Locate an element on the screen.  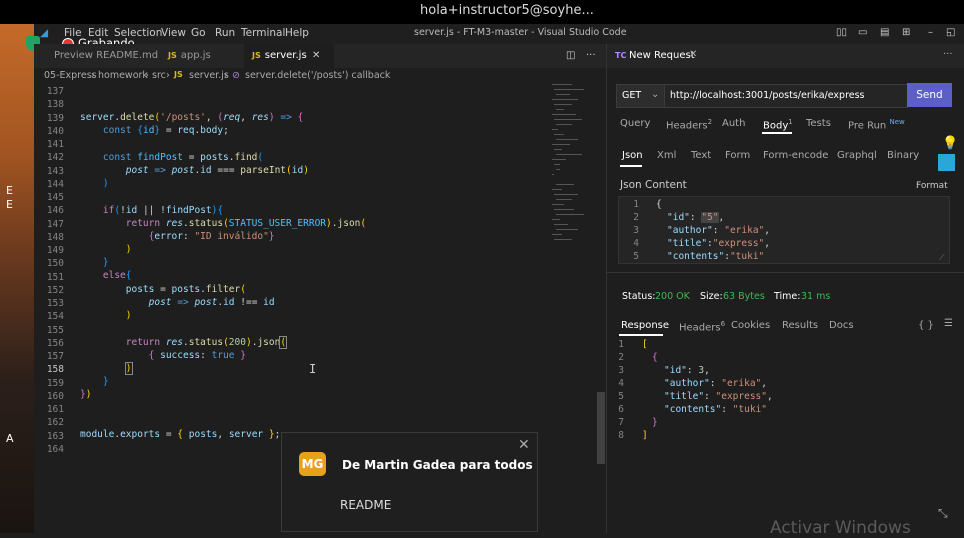
tab-readme-preview: Preview README.md is located at coordinates (111, 56).